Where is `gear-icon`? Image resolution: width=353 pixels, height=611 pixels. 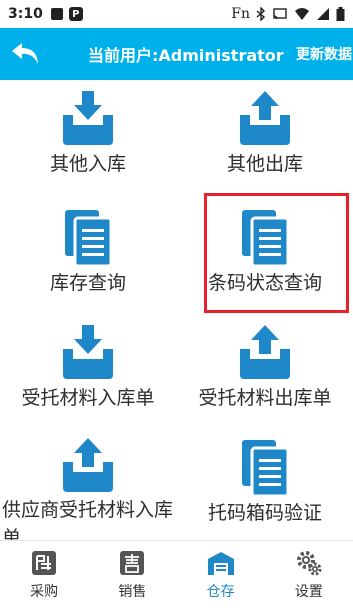
gear-icon is located at coordinates (309, 563).